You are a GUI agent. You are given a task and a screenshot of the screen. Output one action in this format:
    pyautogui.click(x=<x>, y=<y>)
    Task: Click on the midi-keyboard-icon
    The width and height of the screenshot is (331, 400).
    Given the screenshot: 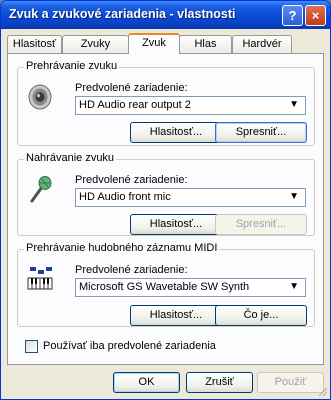 What is the action you would take?
    pyautogui.click(x=40, y=278)
    